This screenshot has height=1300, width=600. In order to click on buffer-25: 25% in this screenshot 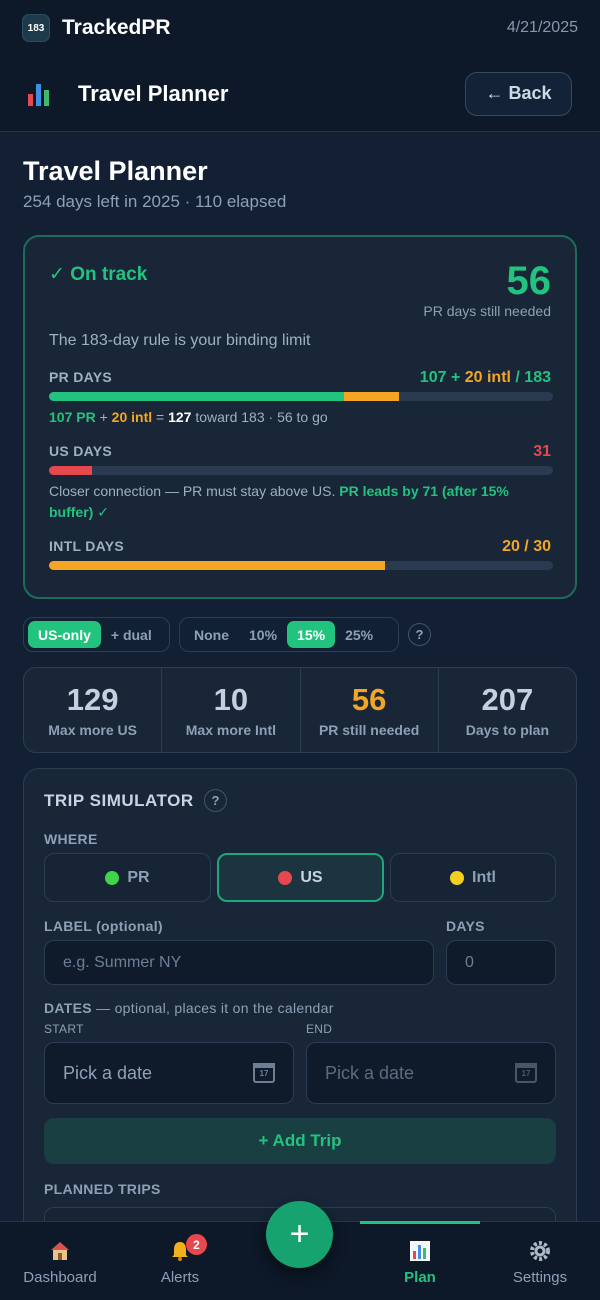, I will do `click(359, 634)`.